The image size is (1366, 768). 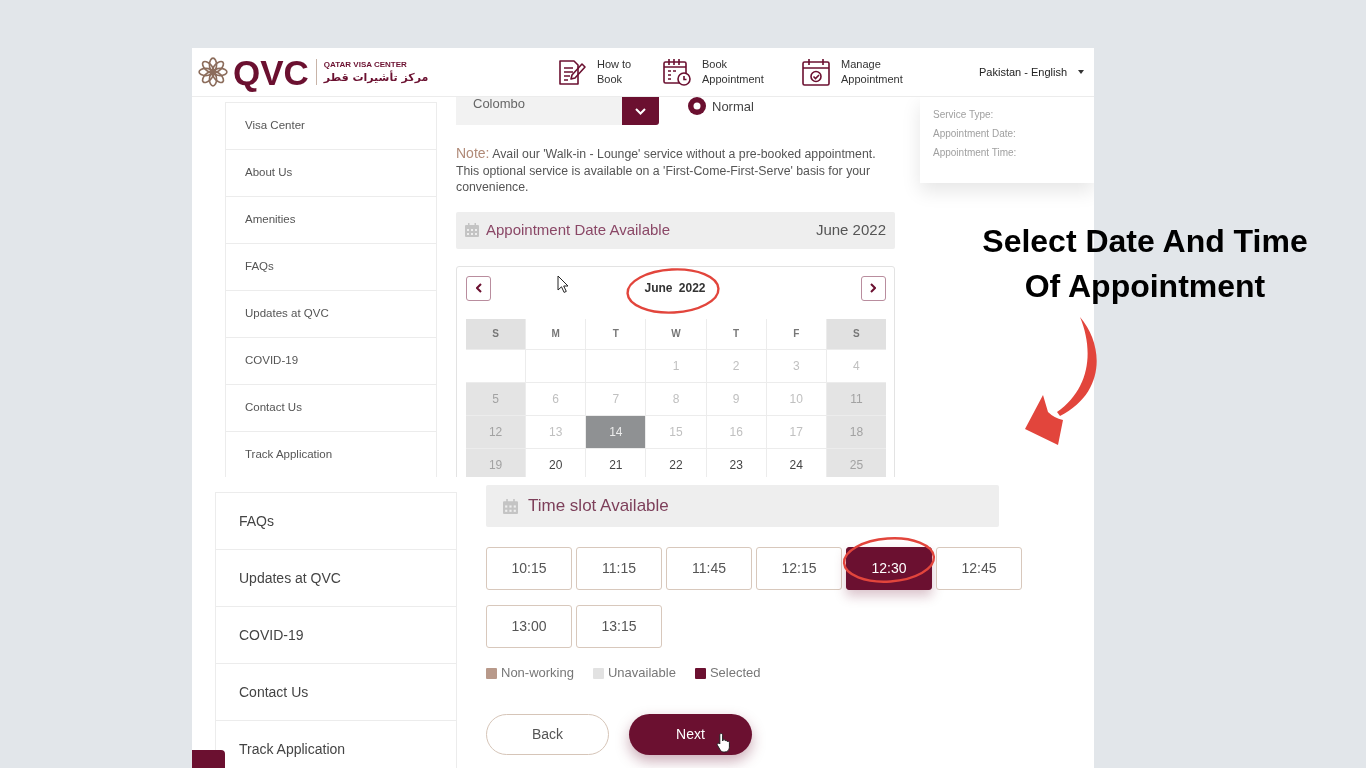 What do you see at coordinates (578, 229) in the screenshot?
I see `date-header-title: Appointment Date Available` at bounding box center [578, 229].